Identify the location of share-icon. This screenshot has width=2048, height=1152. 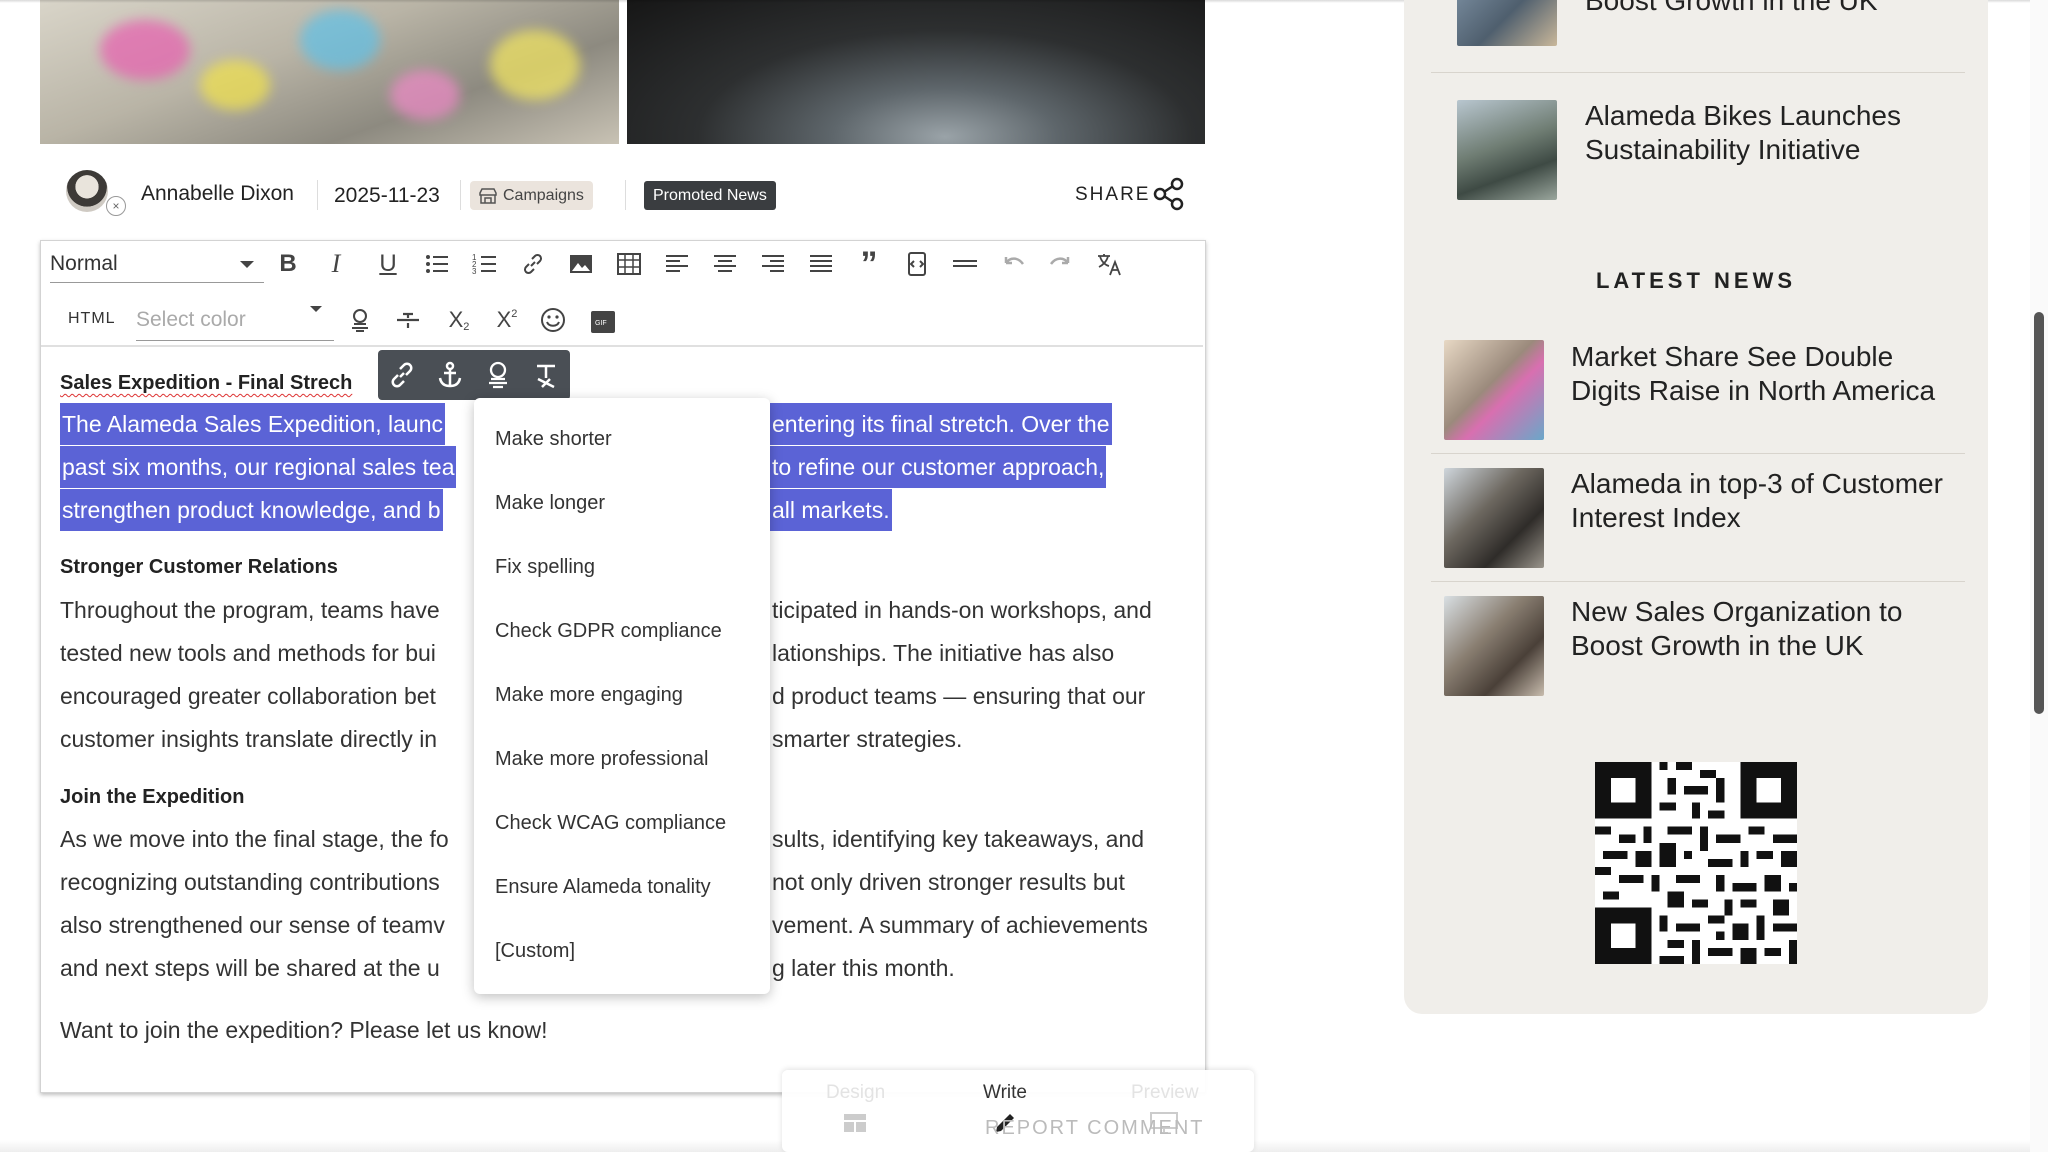
(1169, 194).